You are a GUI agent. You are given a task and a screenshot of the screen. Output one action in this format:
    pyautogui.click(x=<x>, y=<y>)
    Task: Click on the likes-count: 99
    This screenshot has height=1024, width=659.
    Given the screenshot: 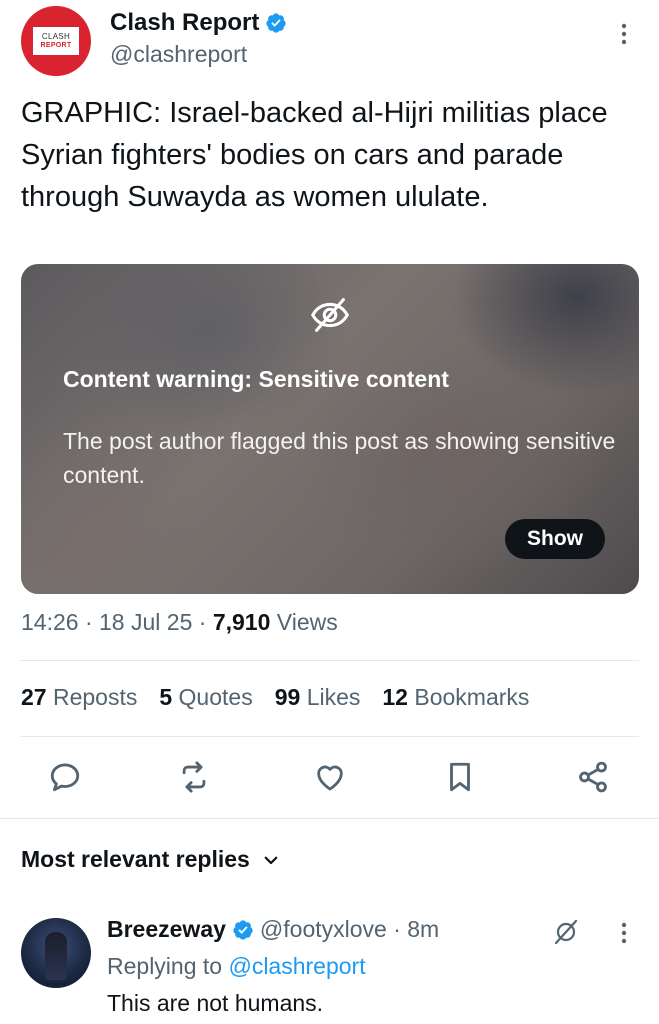 What is the action you would take?
    pyautogui.click(x=287, y=697)
    